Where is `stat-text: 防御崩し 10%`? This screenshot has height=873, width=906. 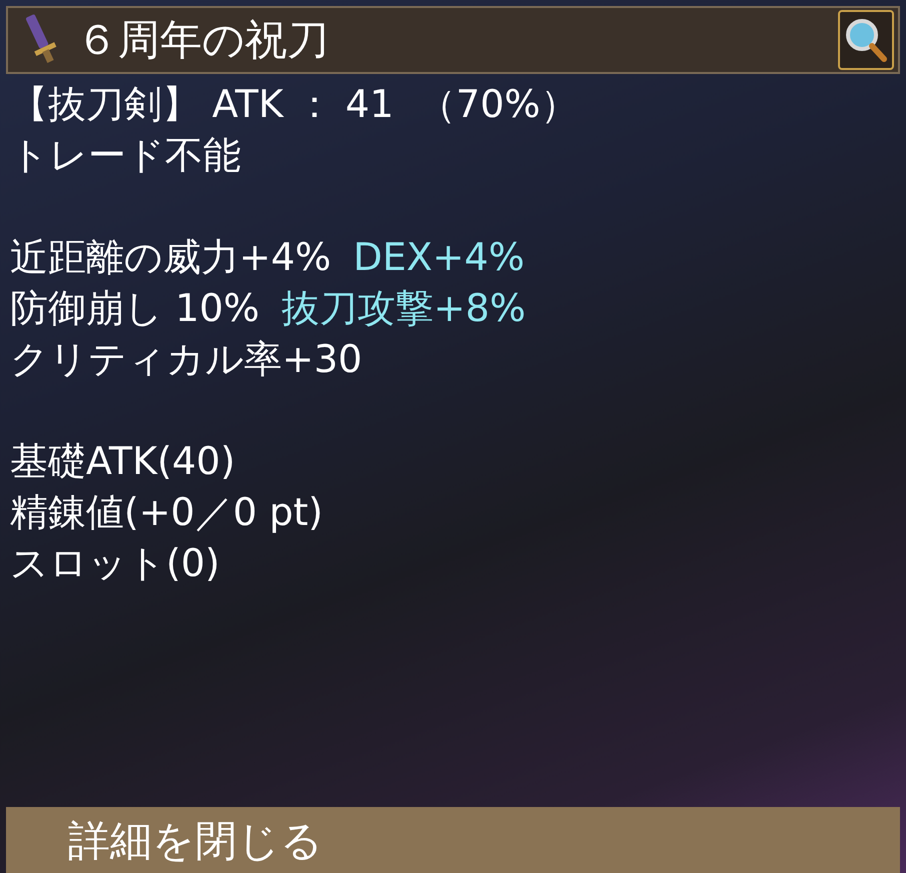
stat-text: 防御崩し 10% is located at coordinates (135, 307).